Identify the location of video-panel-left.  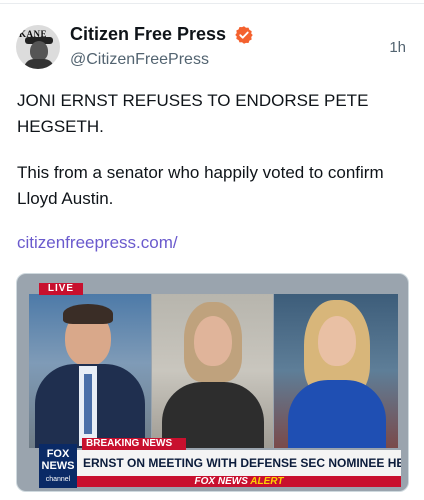
(90, 371).